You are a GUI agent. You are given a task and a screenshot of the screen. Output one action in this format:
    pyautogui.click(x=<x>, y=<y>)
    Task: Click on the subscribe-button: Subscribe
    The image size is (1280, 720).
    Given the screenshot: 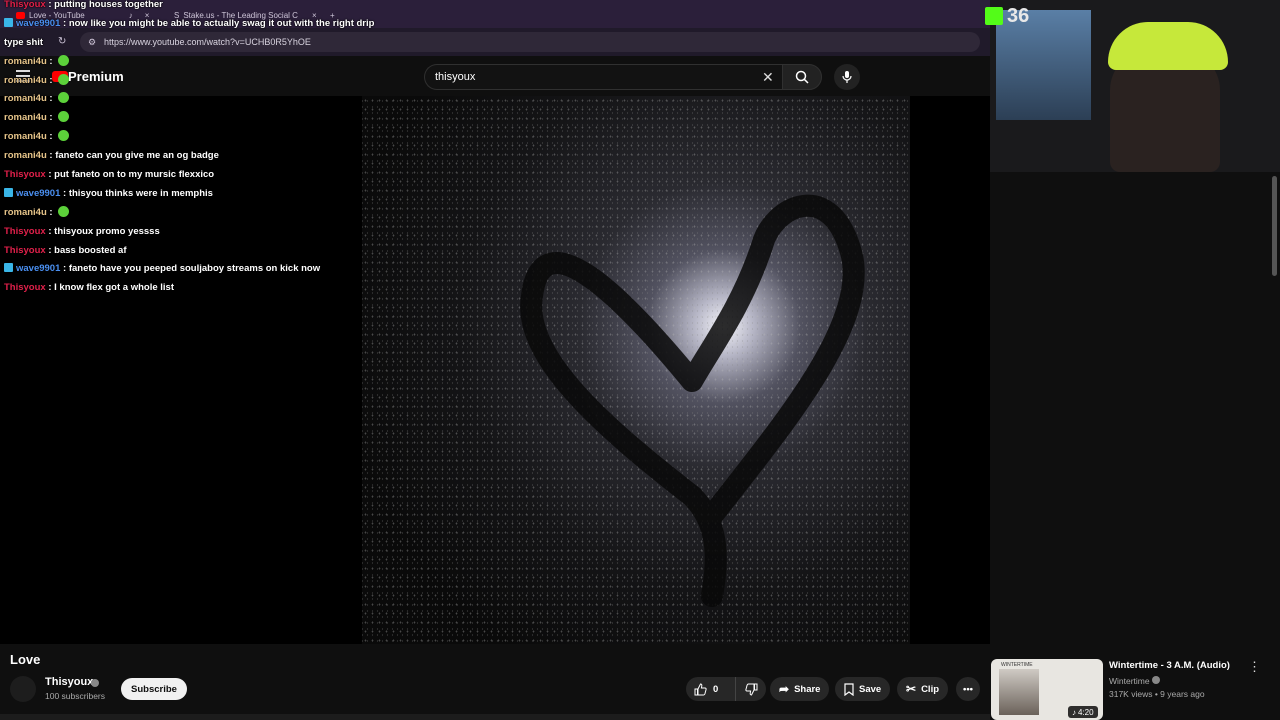 What is the action you would take?
    pyautogui.click(x=154, y=689)
    